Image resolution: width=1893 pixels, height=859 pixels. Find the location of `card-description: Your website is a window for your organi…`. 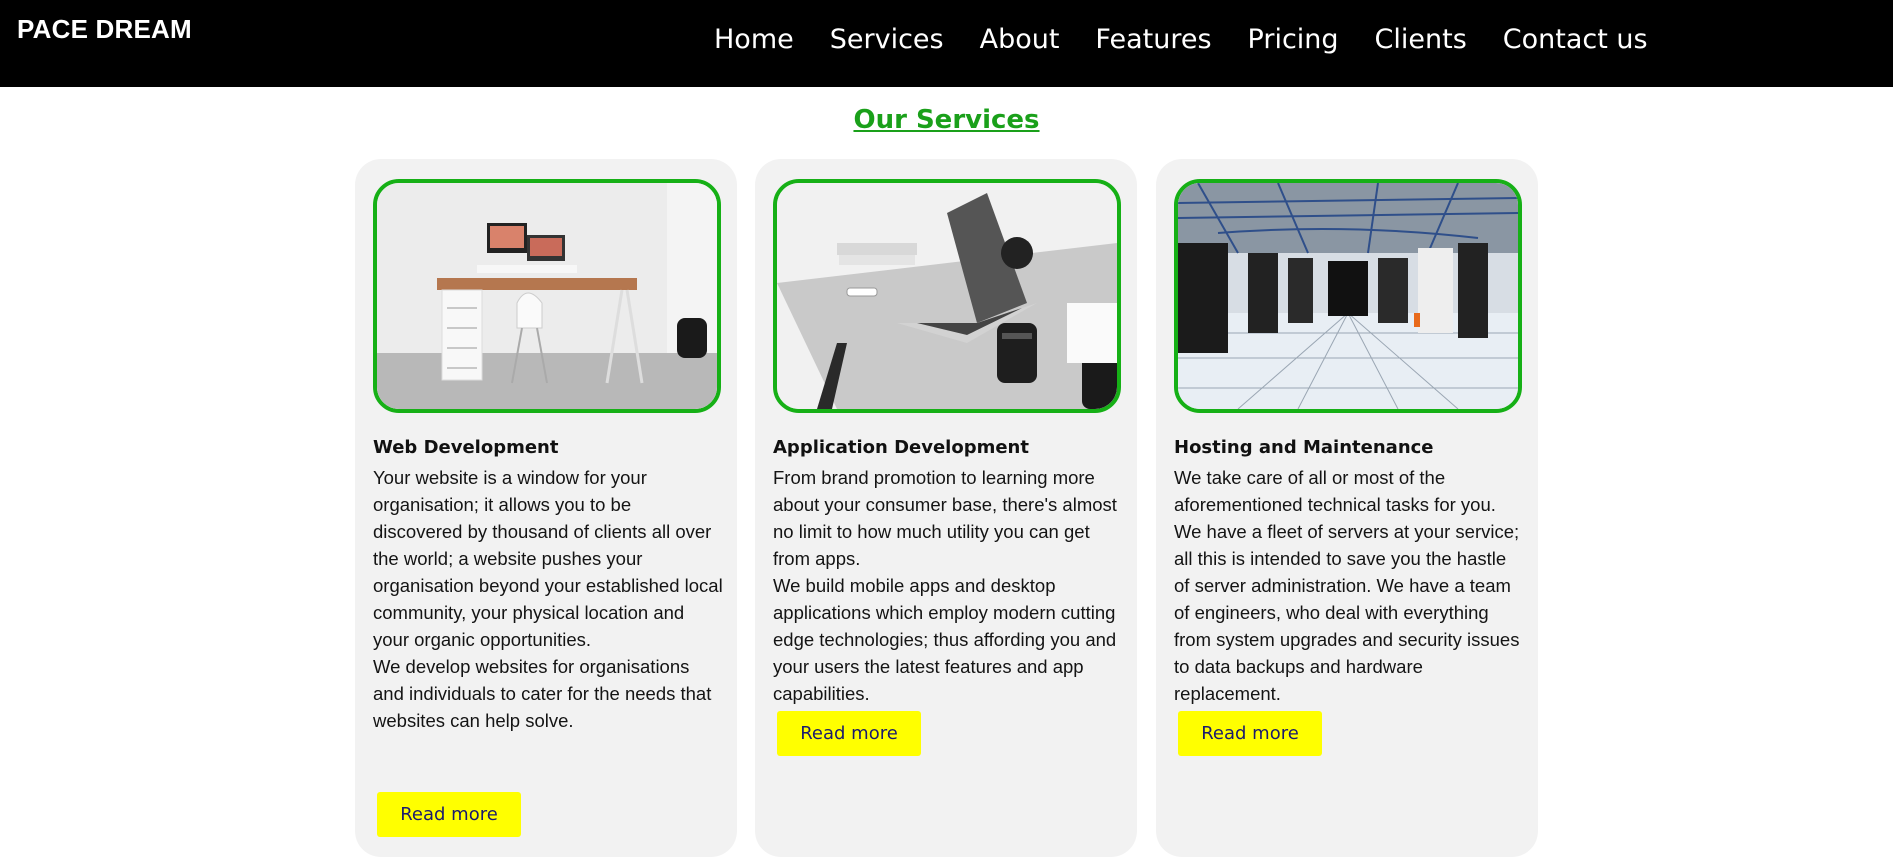

card-description: Your website is a window for your organi… is located at coordinates (549, 599).